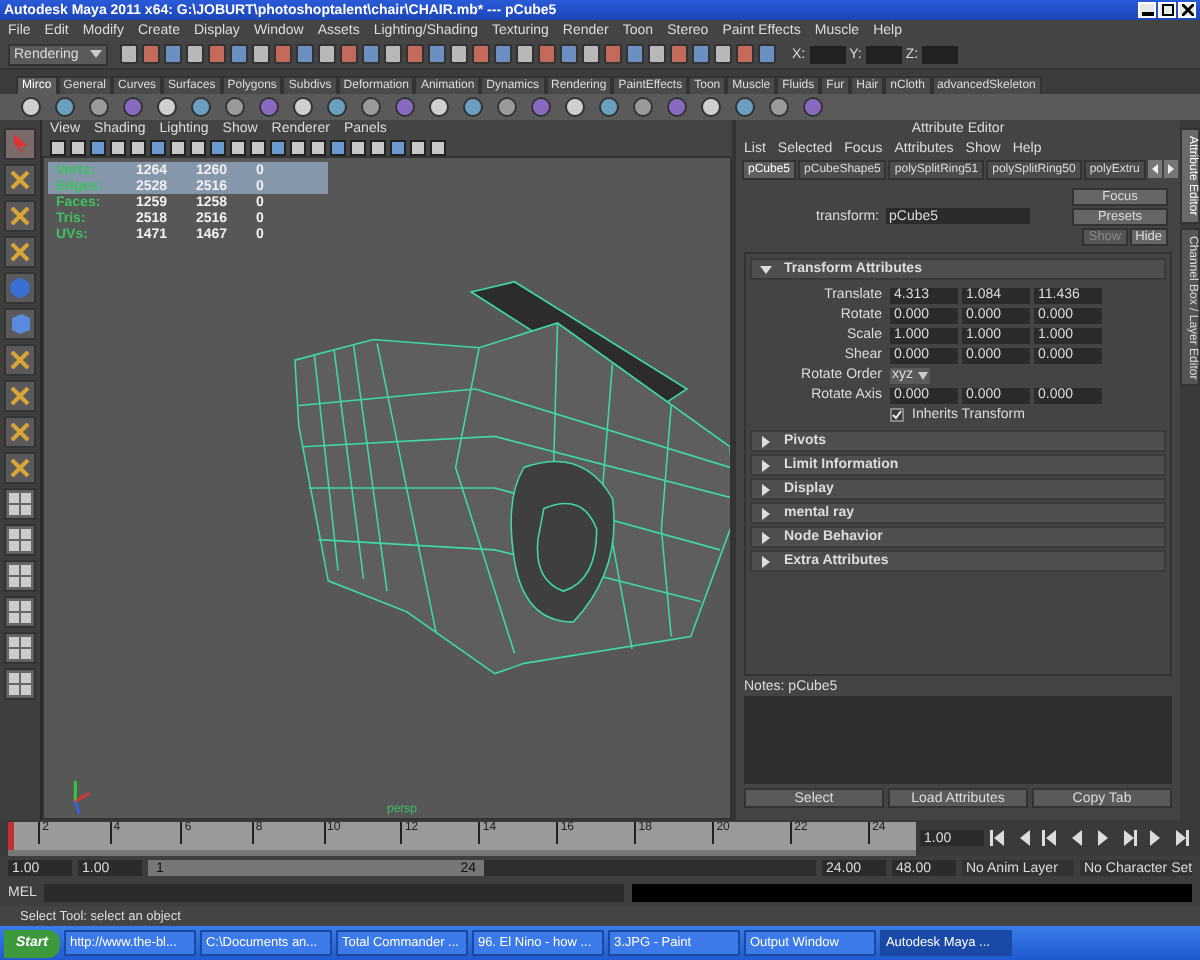 Image resolution: width=1200 pixels, height=960 pixels. Describe the element at coordinates (766, 269) in the screenshot. I see `expand-triangle-icon` at that location.